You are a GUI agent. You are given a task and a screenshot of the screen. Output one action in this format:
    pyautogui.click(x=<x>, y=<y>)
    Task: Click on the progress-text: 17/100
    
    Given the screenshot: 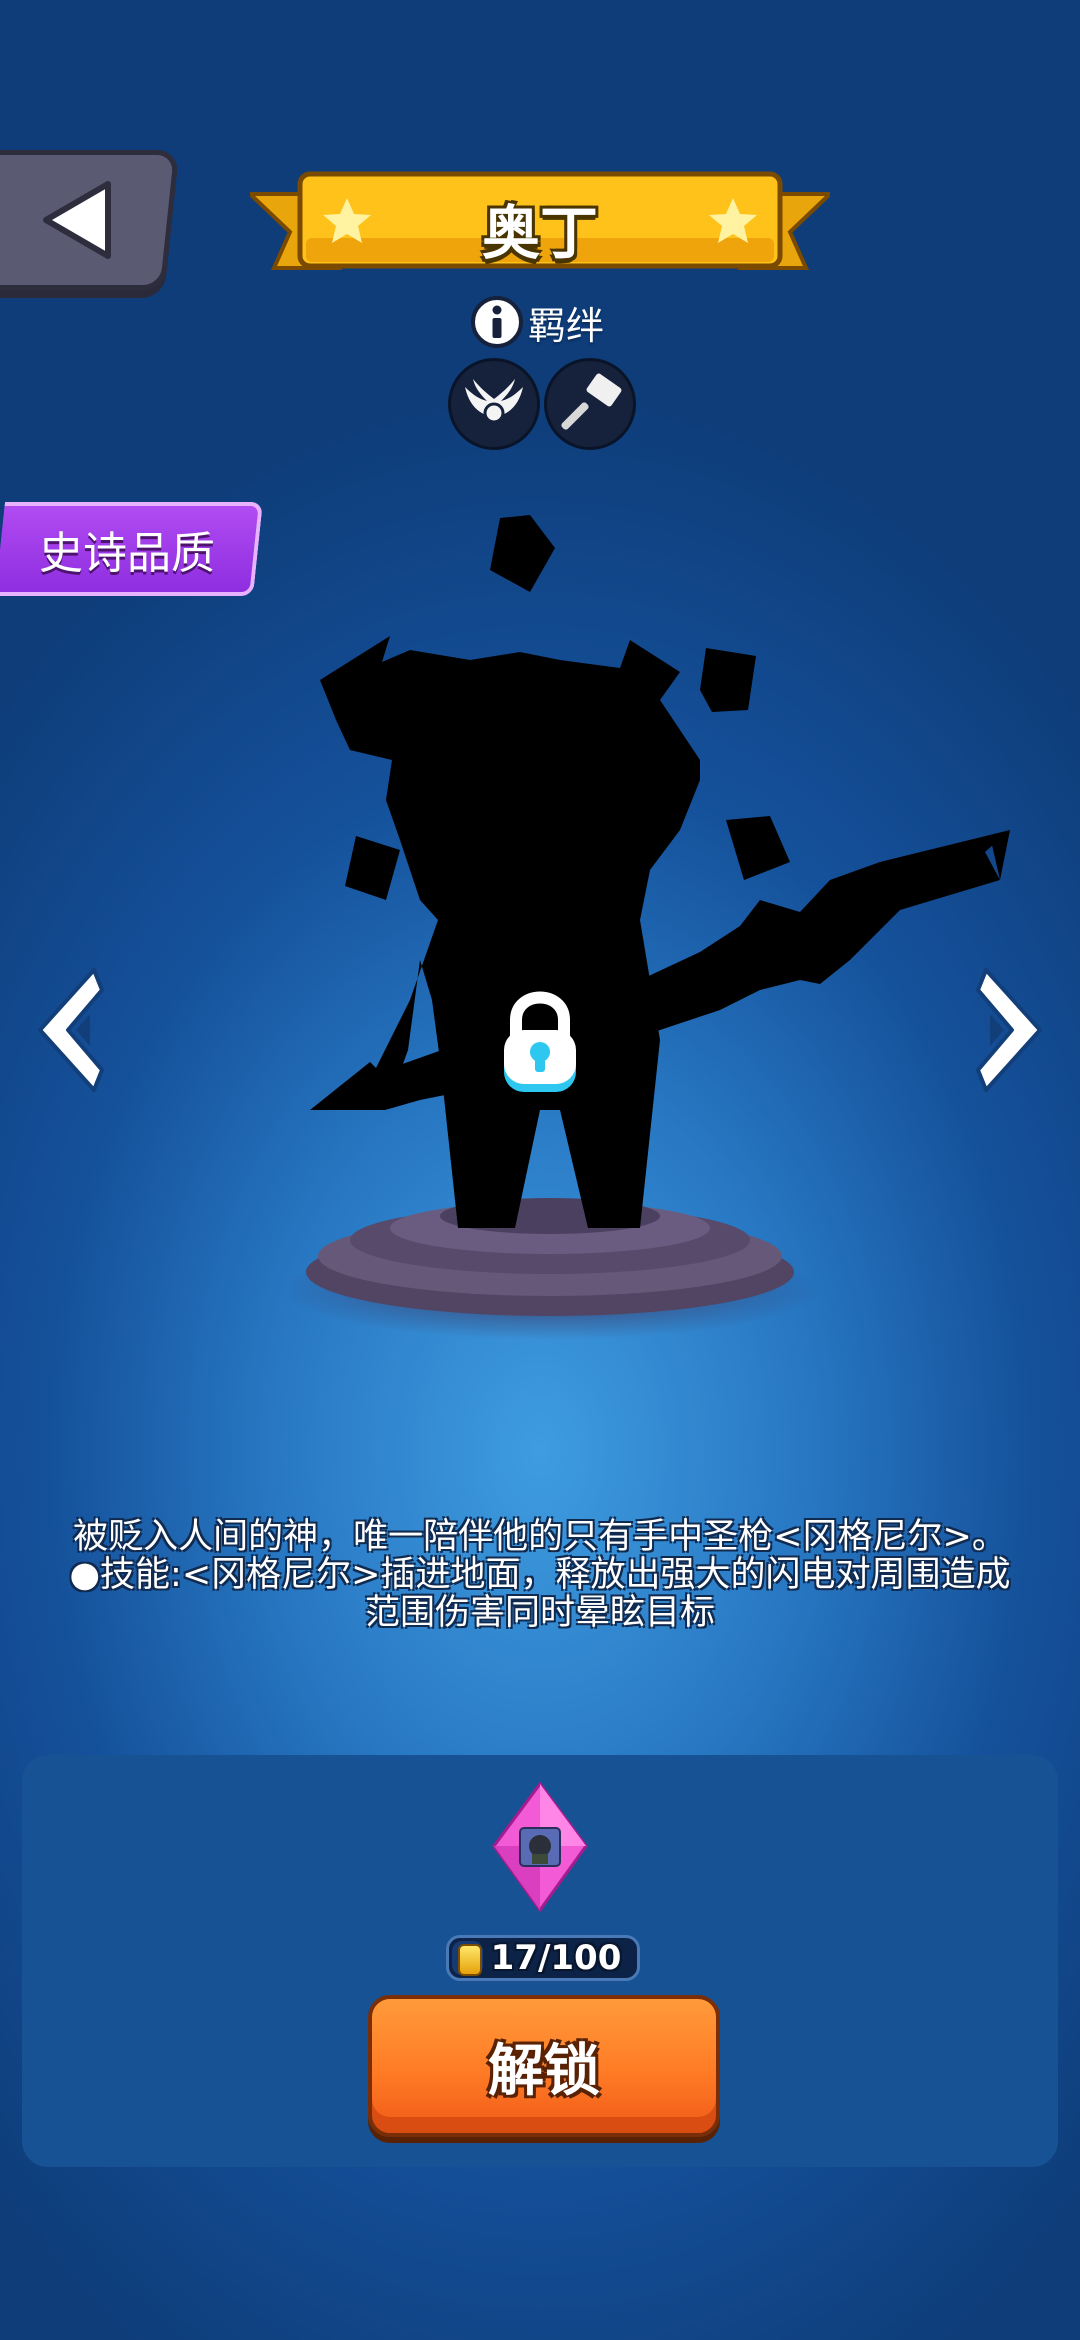 What is the action you would take?
    pyautogui.click(x=556, y=1958)
    